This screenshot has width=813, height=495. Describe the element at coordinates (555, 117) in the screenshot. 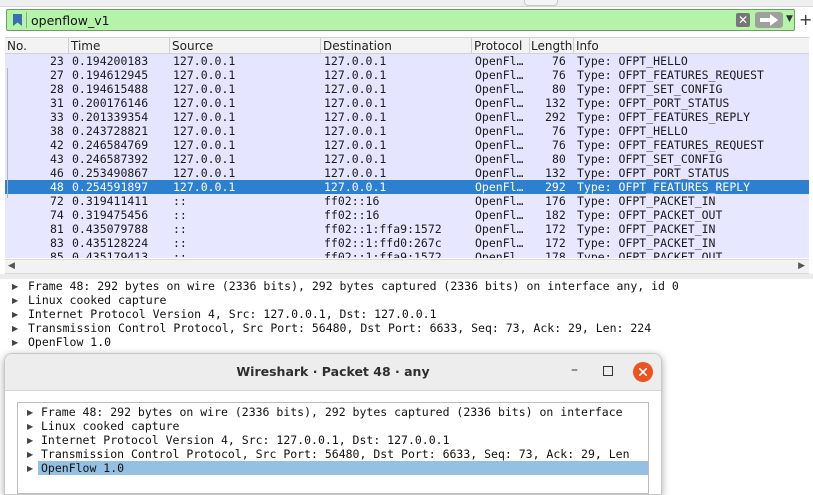

I see `cell-length: 292` at that location.